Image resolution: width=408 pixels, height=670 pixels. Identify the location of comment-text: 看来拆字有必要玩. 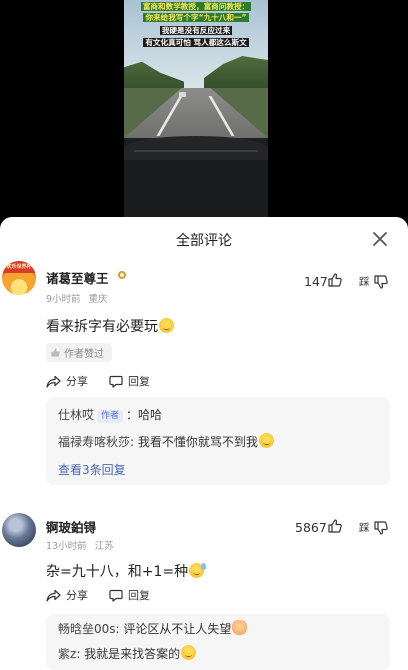
(110, 326).